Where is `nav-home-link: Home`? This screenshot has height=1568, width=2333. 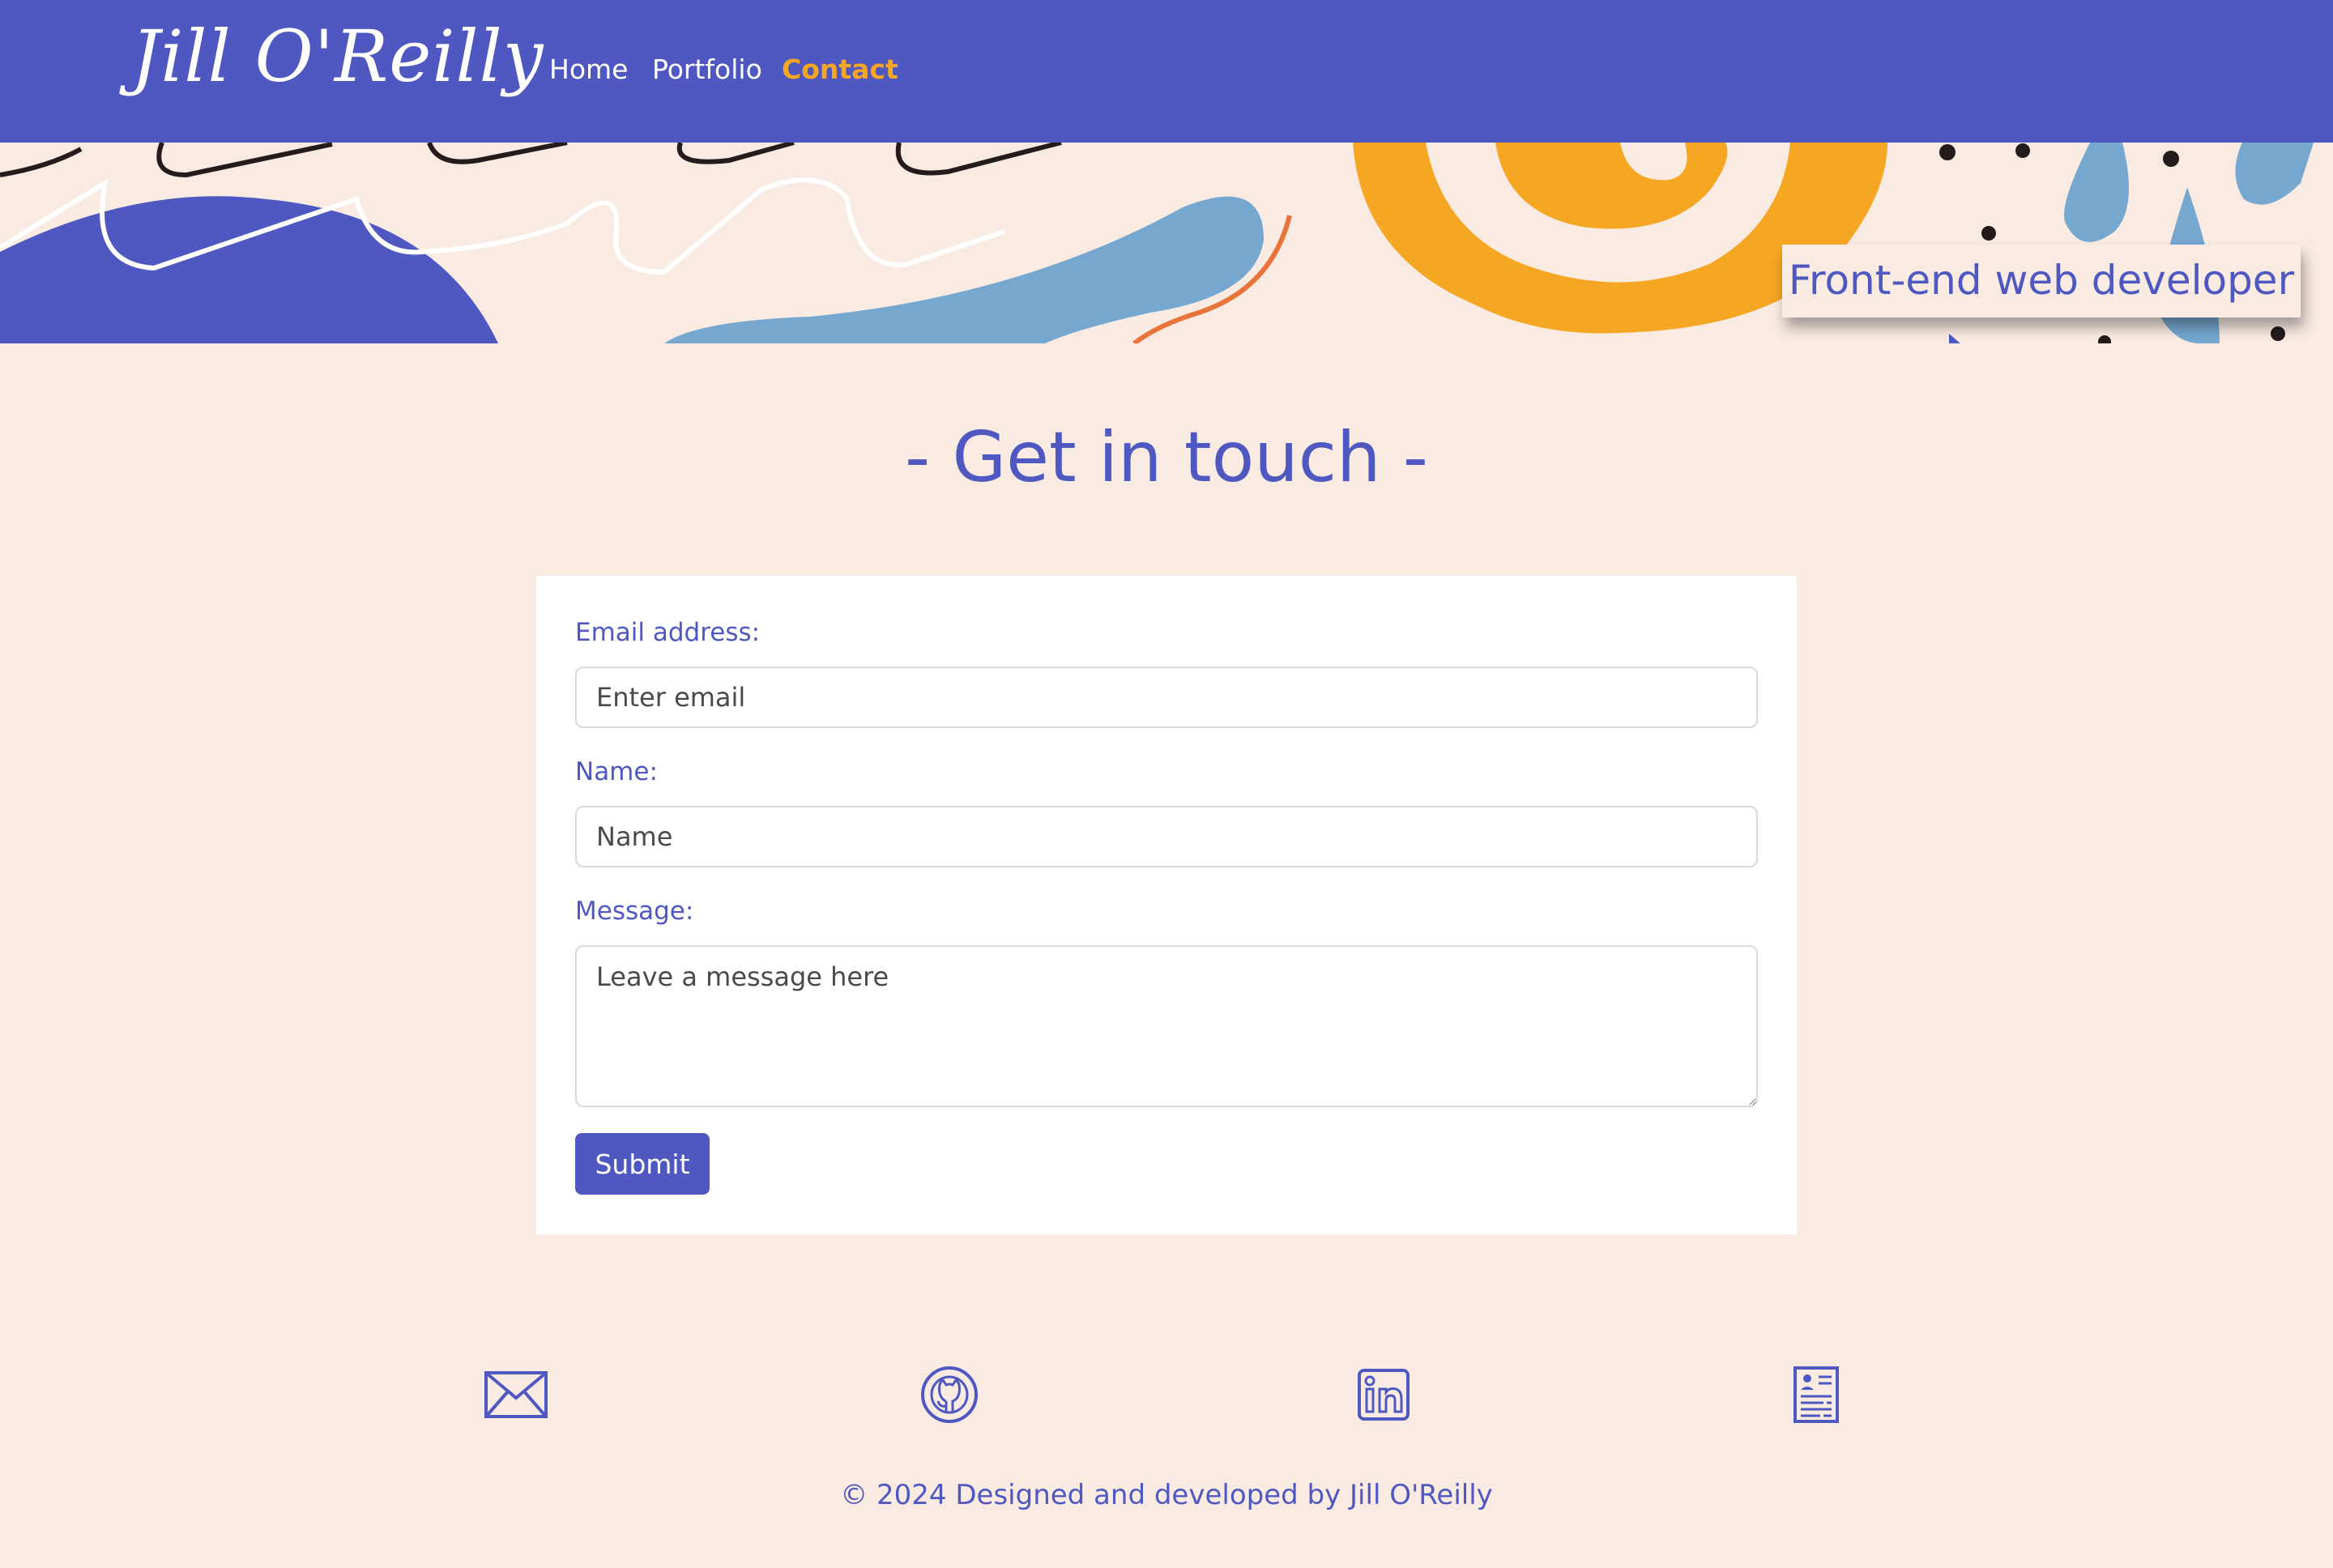
nav-home-link: Home is located at coordinates (588, 69).